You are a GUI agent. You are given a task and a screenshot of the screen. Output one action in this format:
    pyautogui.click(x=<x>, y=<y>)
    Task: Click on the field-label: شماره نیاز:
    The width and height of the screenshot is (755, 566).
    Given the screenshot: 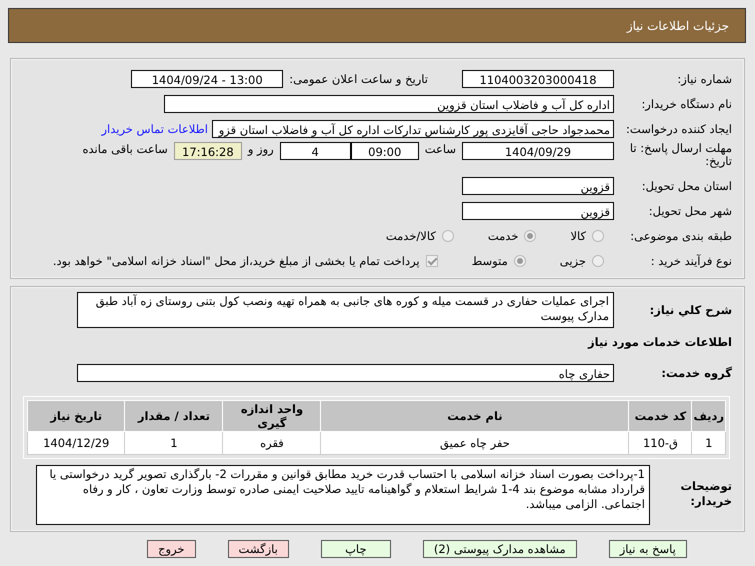 What is the action you would take?
    pyautogui.click(x=704, y=79)
    